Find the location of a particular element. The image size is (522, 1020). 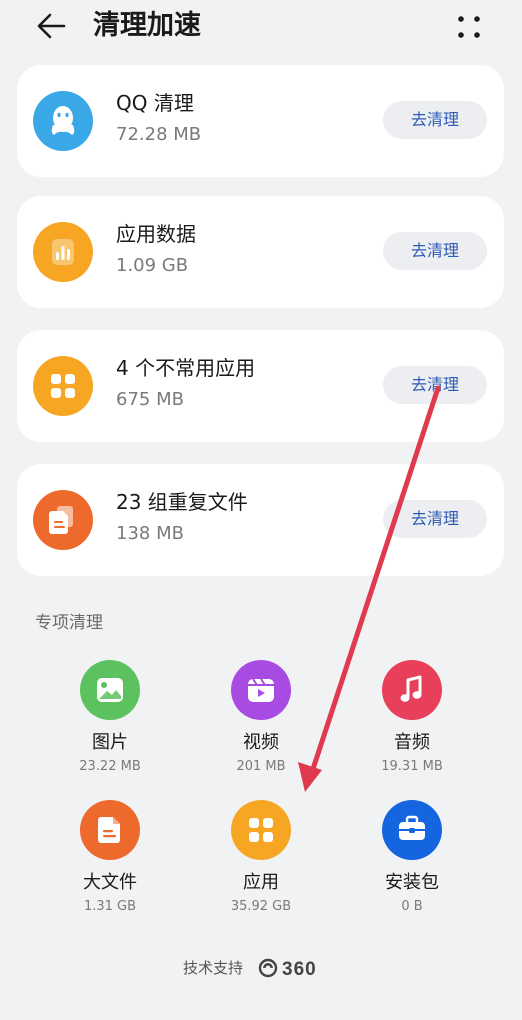

svg-text: 360 is located at coordinates (299, 969).